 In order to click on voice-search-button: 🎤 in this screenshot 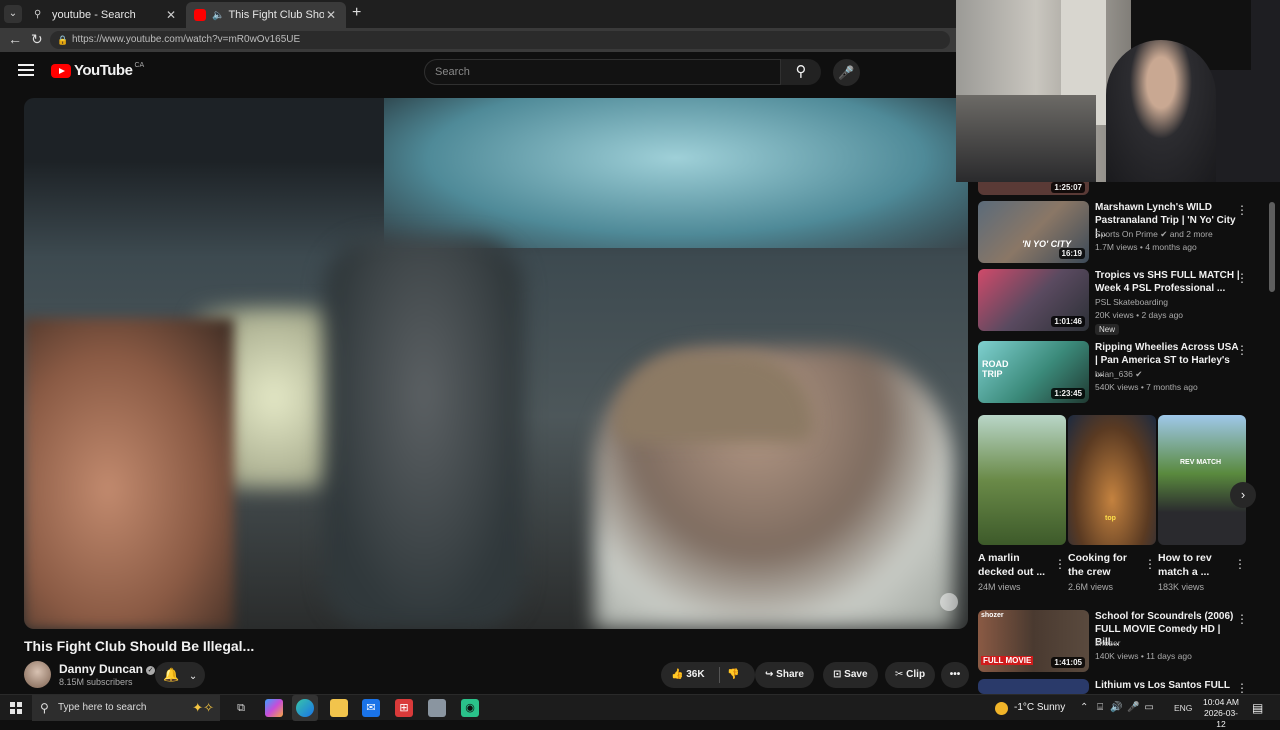, I will do `click(846, 72)`.